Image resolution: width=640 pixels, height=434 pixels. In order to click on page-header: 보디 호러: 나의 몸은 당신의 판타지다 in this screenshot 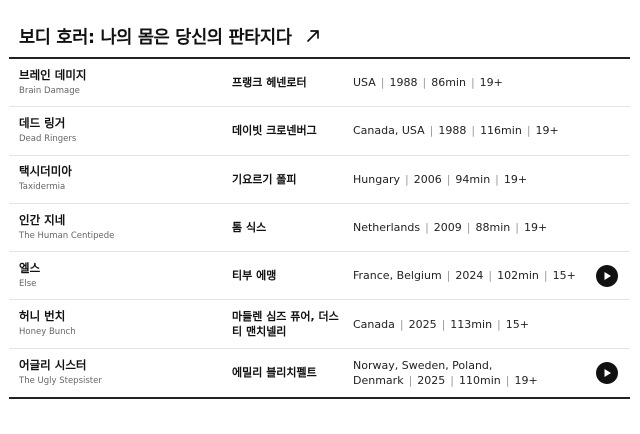, I will do `click(170, 36)`.